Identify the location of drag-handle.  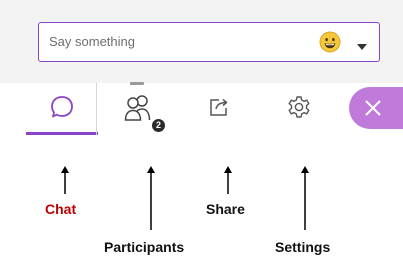
(137, 83).